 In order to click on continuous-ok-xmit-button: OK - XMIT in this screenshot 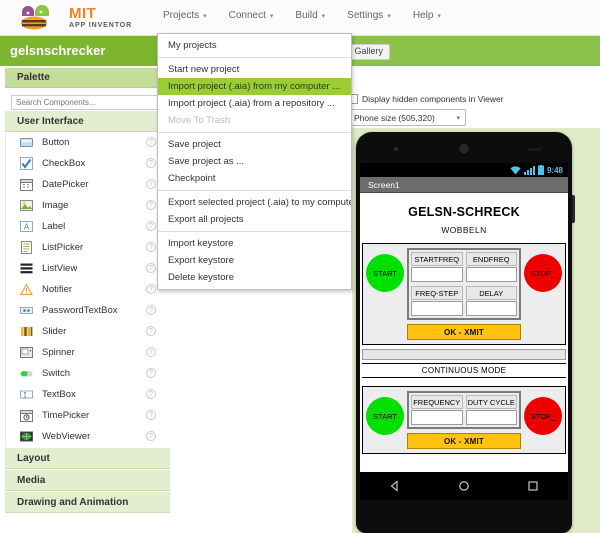, I will do `click(464, 441)`.